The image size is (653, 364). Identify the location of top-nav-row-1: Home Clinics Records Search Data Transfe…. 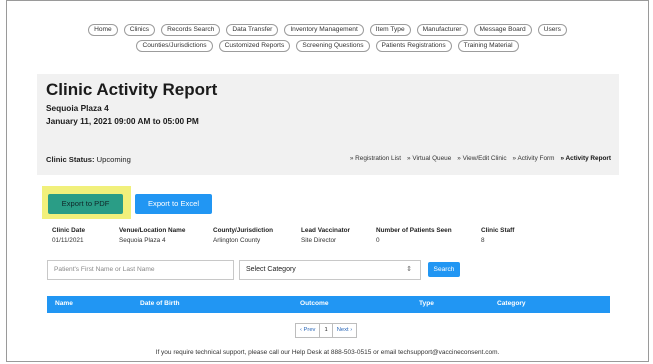
(327, 30).